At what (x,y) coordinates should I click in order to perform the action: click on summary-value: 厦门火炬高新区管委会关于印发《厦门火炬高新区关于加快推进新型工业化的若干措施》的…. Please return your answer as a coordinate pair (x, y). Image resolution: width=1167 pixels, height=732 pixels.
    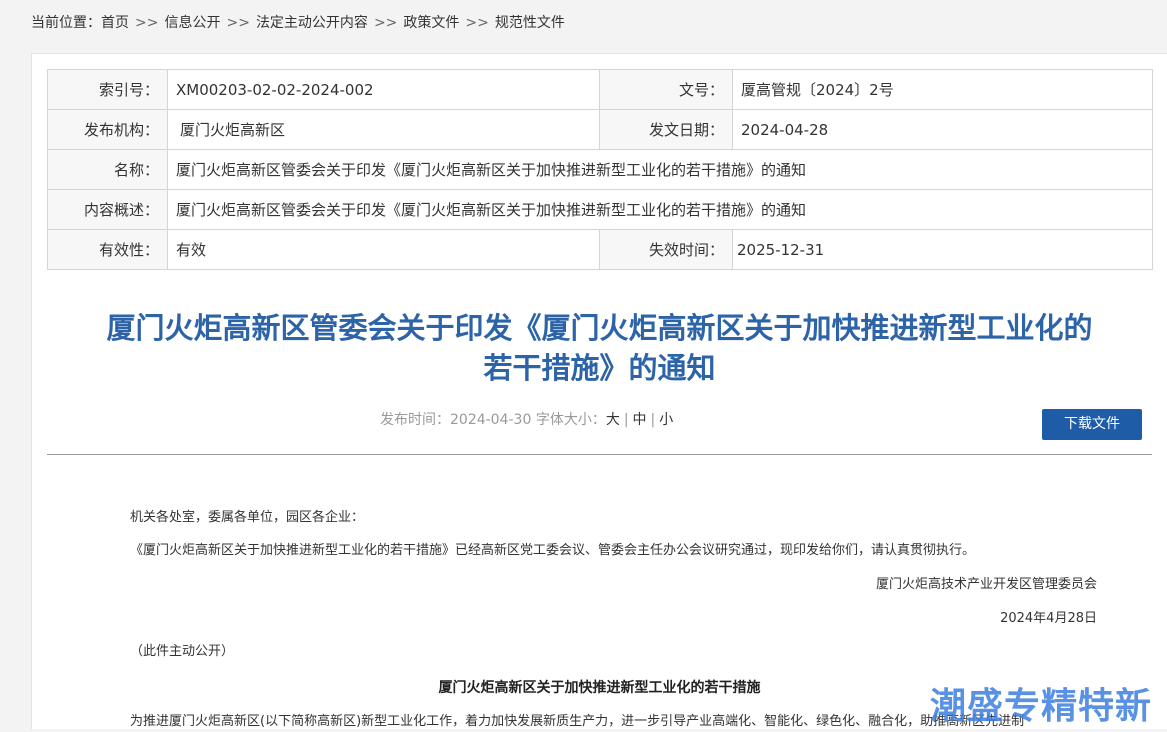
    Looking at the image, I should click on (660, 209).